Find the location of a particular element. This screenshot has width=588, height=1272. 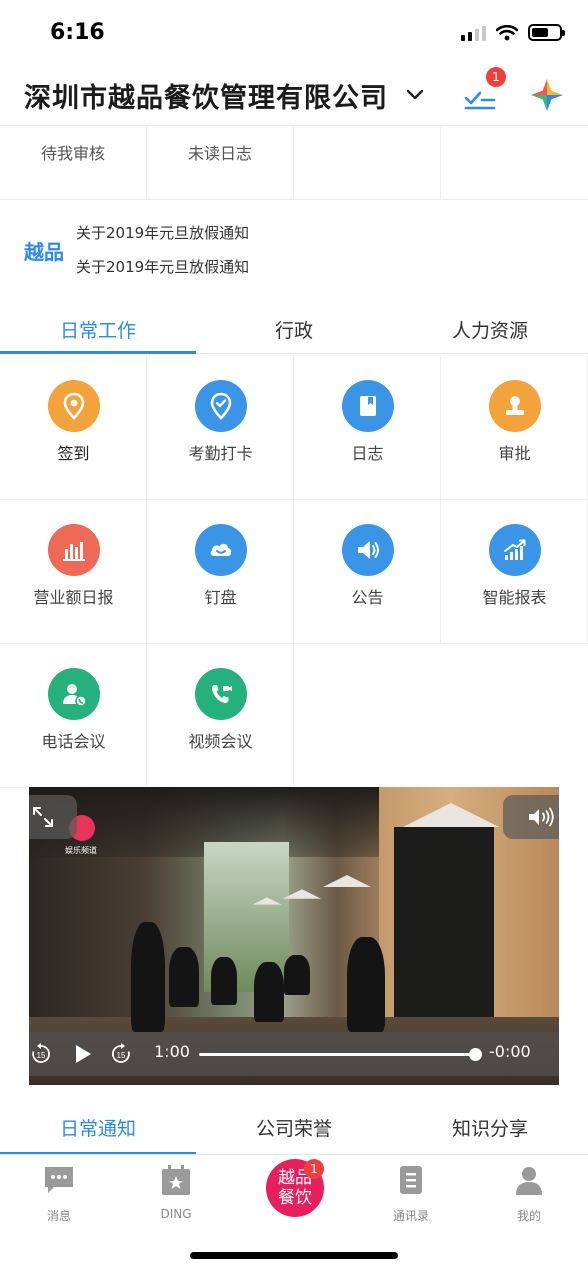

app-announcement: 公告 is located at coordinates (367, 572).